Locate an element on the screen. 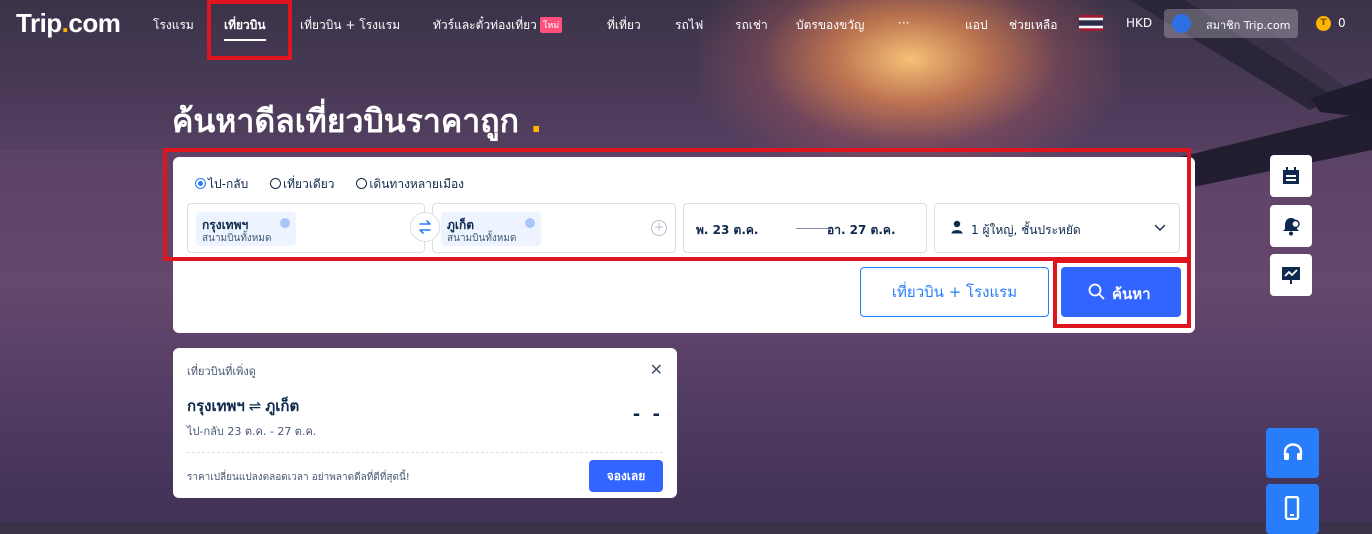 The width and height of the screenshot is (1372, 534). calendar-icon is located at coordinates (1291, 175).